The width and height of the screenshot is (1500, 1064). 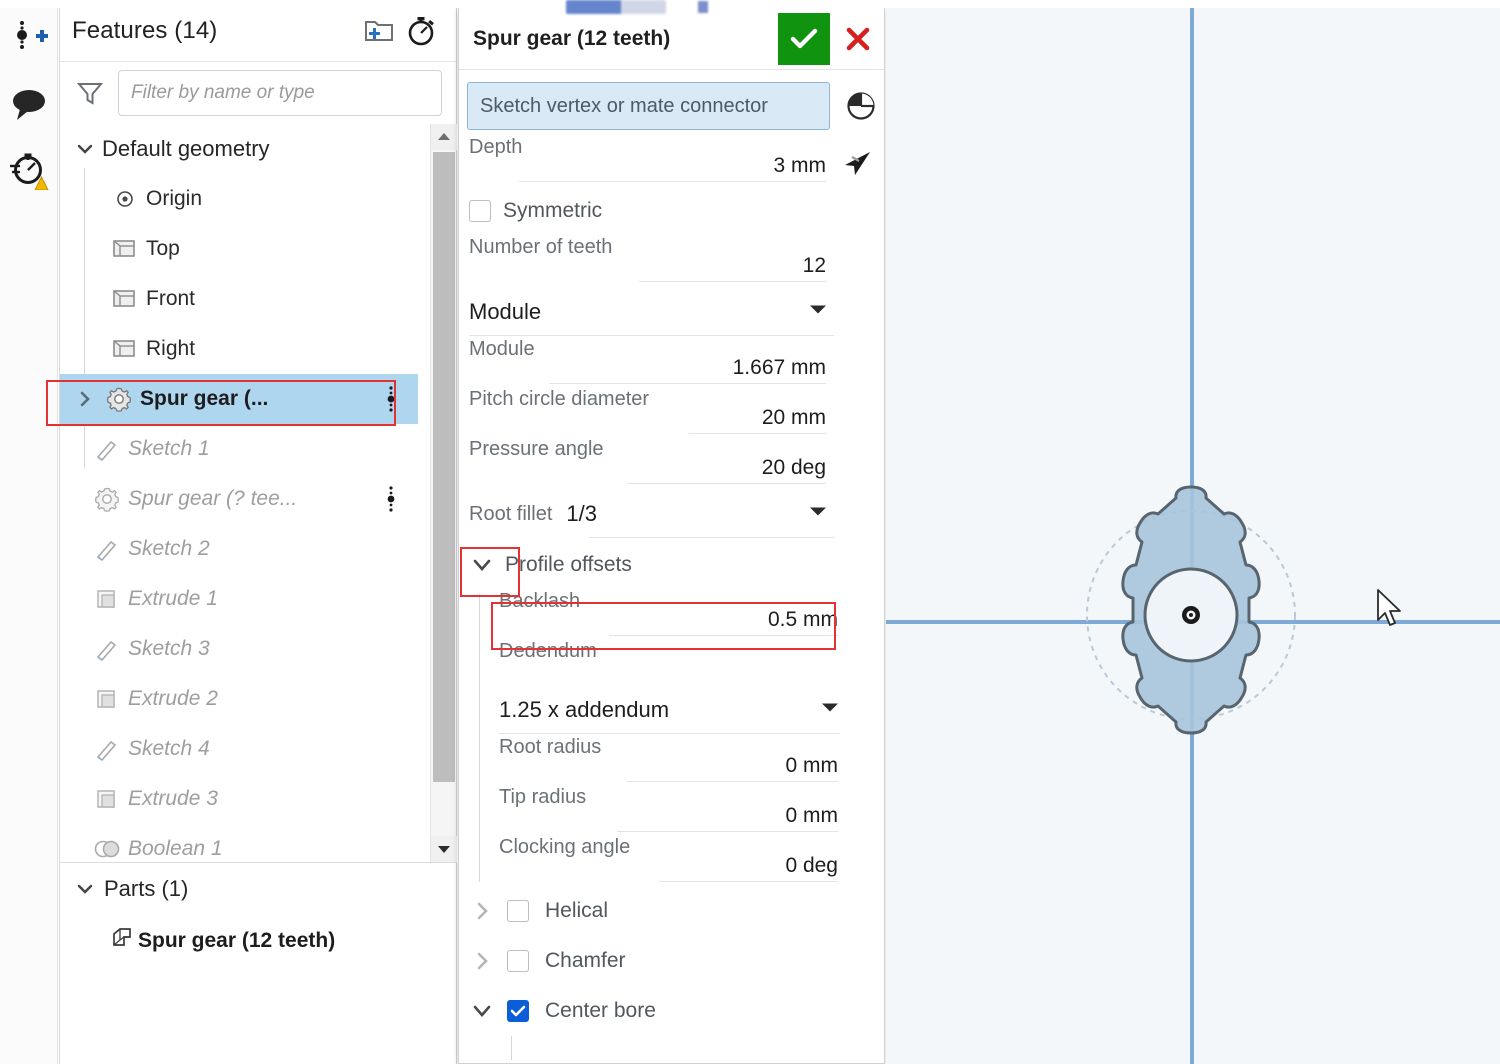 I want to click on feature-filter-row, so click(x=258, y=93).